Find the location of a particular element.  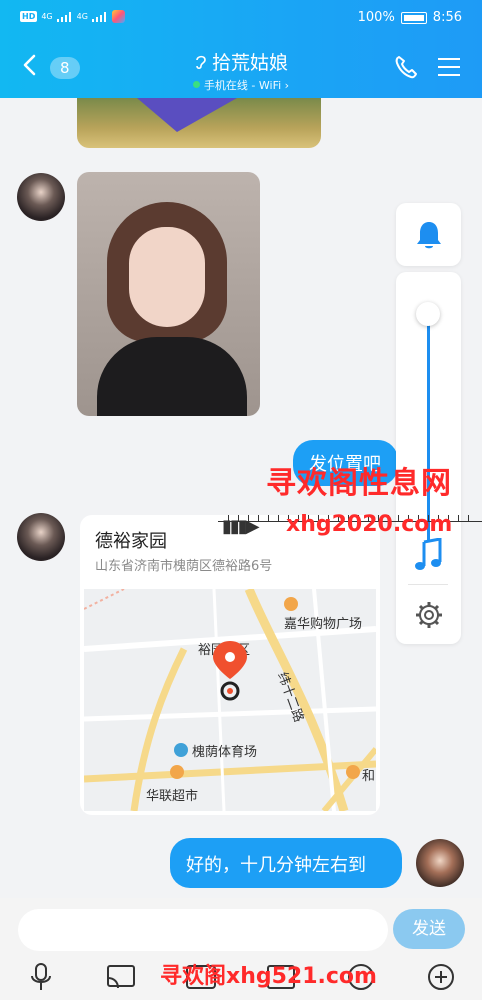

location-address: 山东省济南市槐荫区德裕路6号 is located at coordinates (184, 566).